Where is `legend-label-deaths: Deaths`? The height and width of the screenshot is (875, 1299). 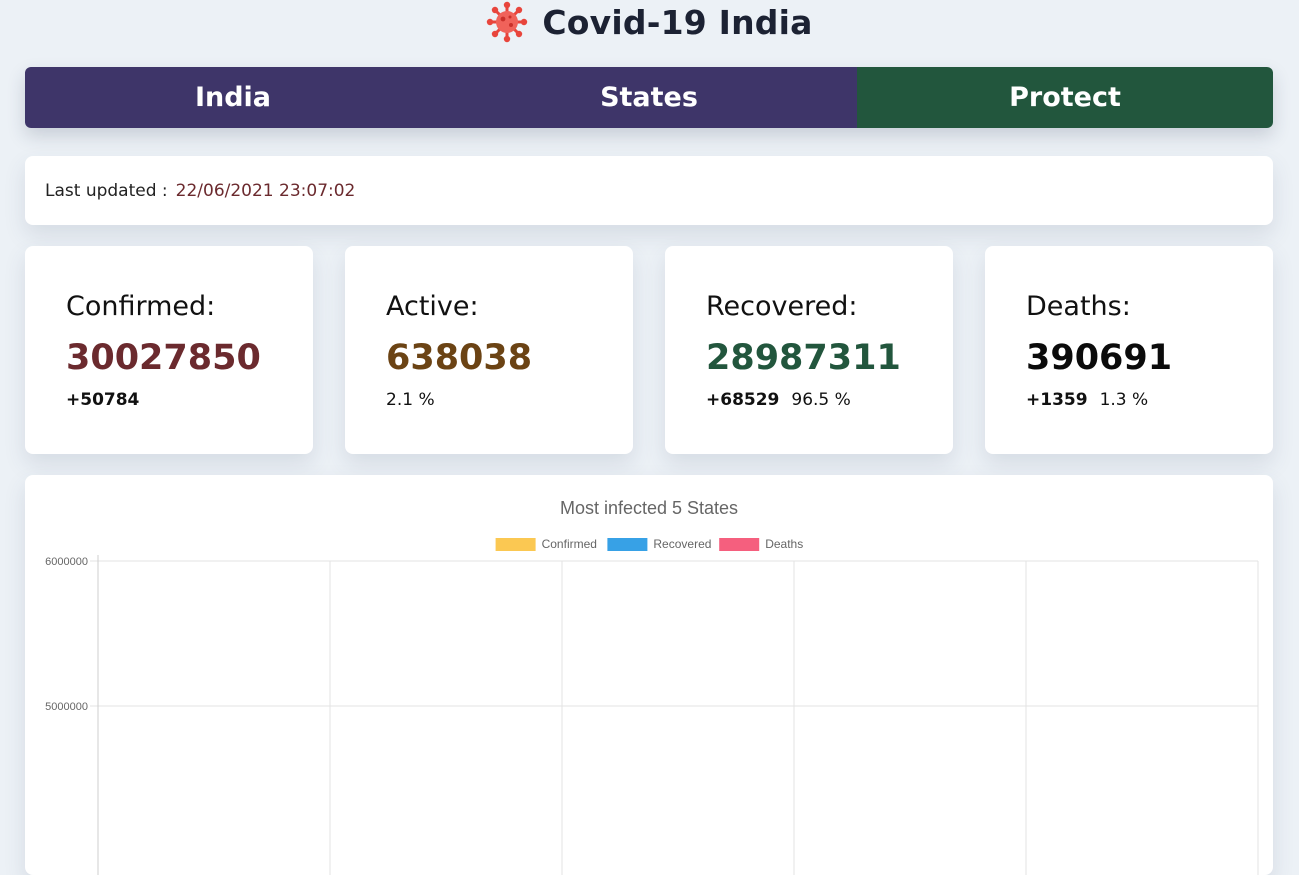
legend-label-deaths: Deaths is located at coordinates (784, 544).